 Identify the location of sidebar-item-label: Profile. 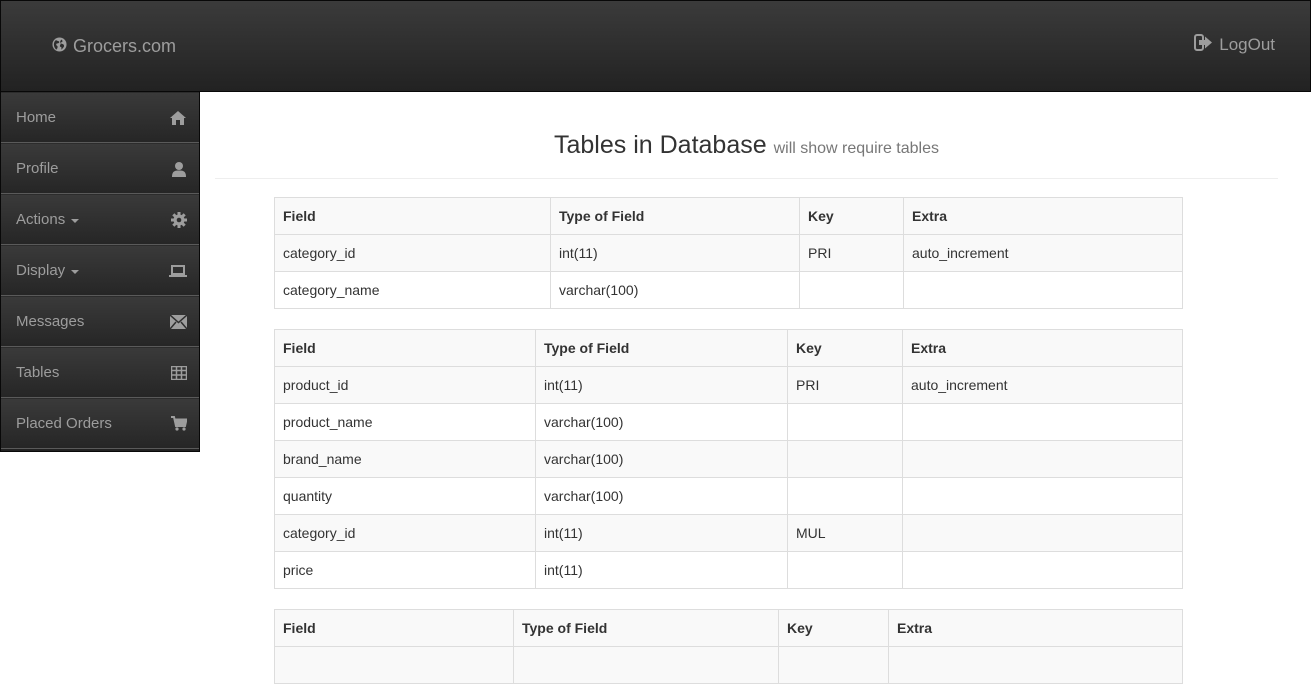
(37, 168).